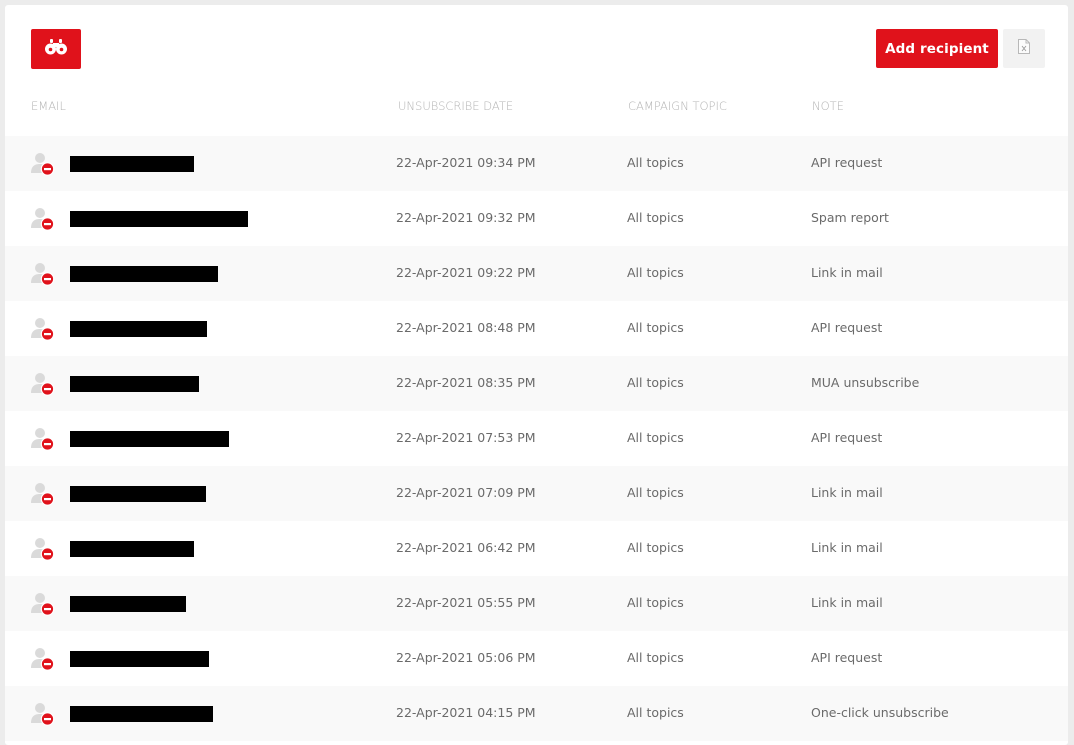 The height and width of the screenshot is (745, 1074). Describe the element at coordinates (850, 217) in the screenshot. I see `note: Spam report` at that location.